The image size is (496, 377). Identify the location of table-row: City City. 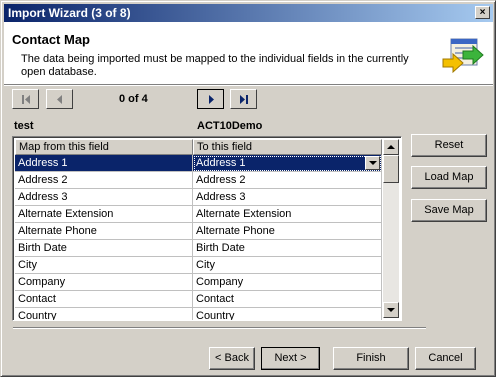
(198, 265).